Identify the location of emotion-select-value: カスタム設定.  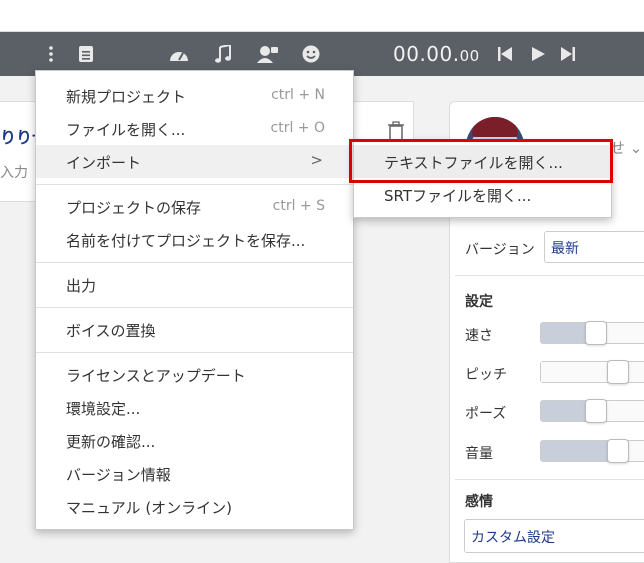
(513, 538).